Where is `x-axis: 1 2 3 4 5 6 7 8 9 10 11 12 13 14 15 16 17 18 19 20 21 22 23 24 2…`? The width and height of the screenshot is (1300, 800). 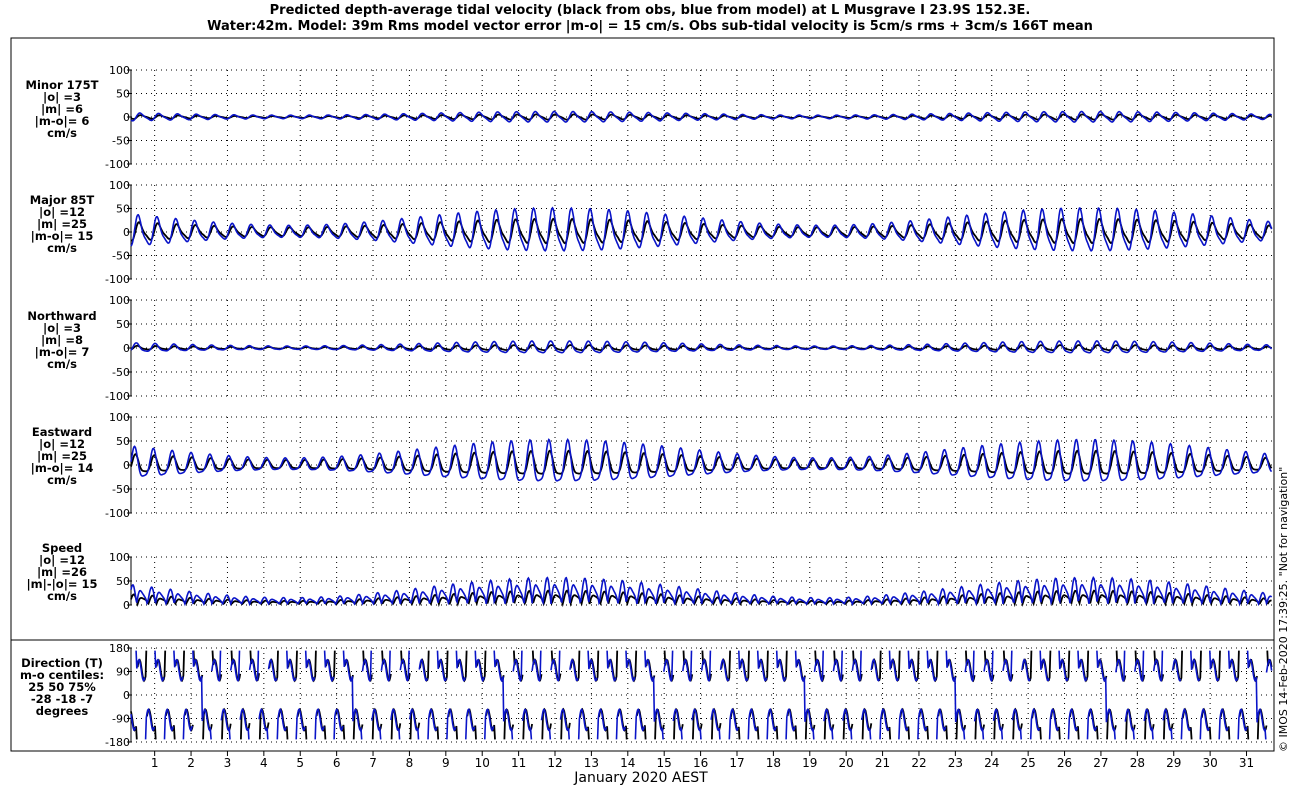 x-axis: 1 2 3 4 5 6 7 8 9 10 11 12 13 14 15 16 17 18 19 20 21 22 23 24 2… is located at coordinates (701, 760).